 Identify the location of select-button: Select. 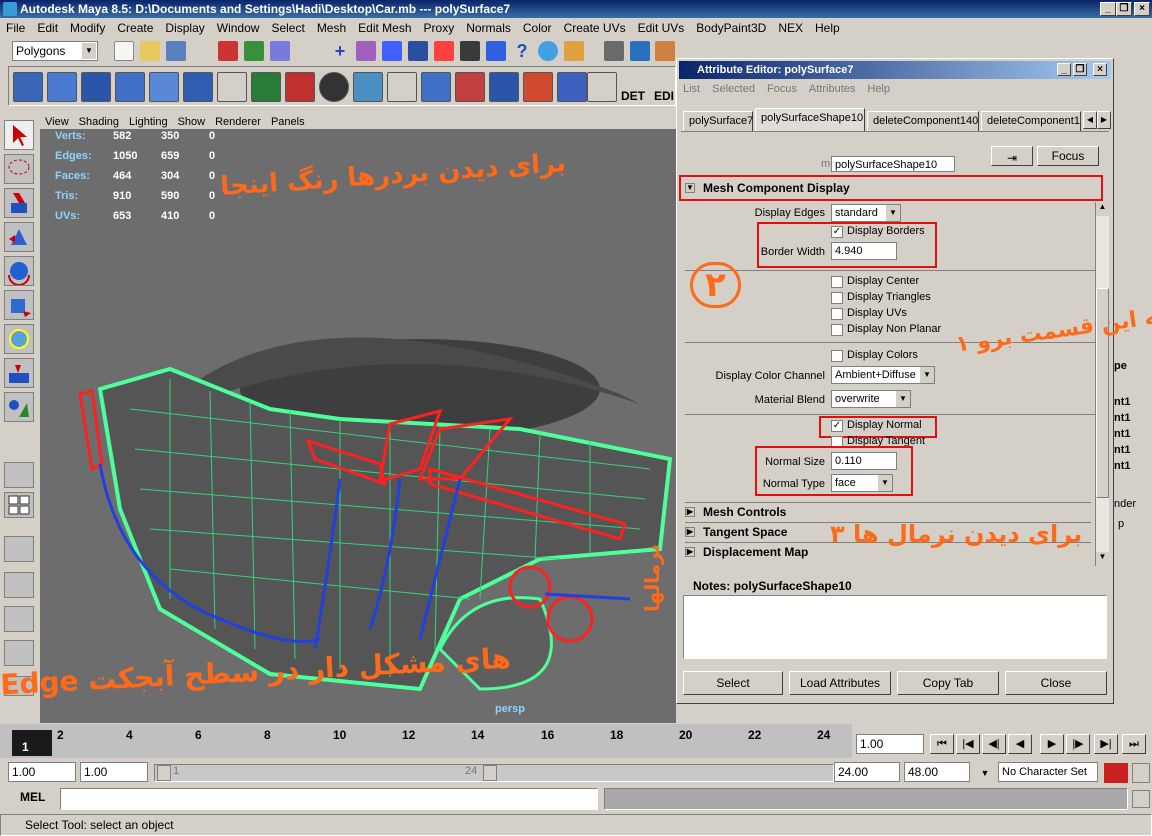
(733, 683).